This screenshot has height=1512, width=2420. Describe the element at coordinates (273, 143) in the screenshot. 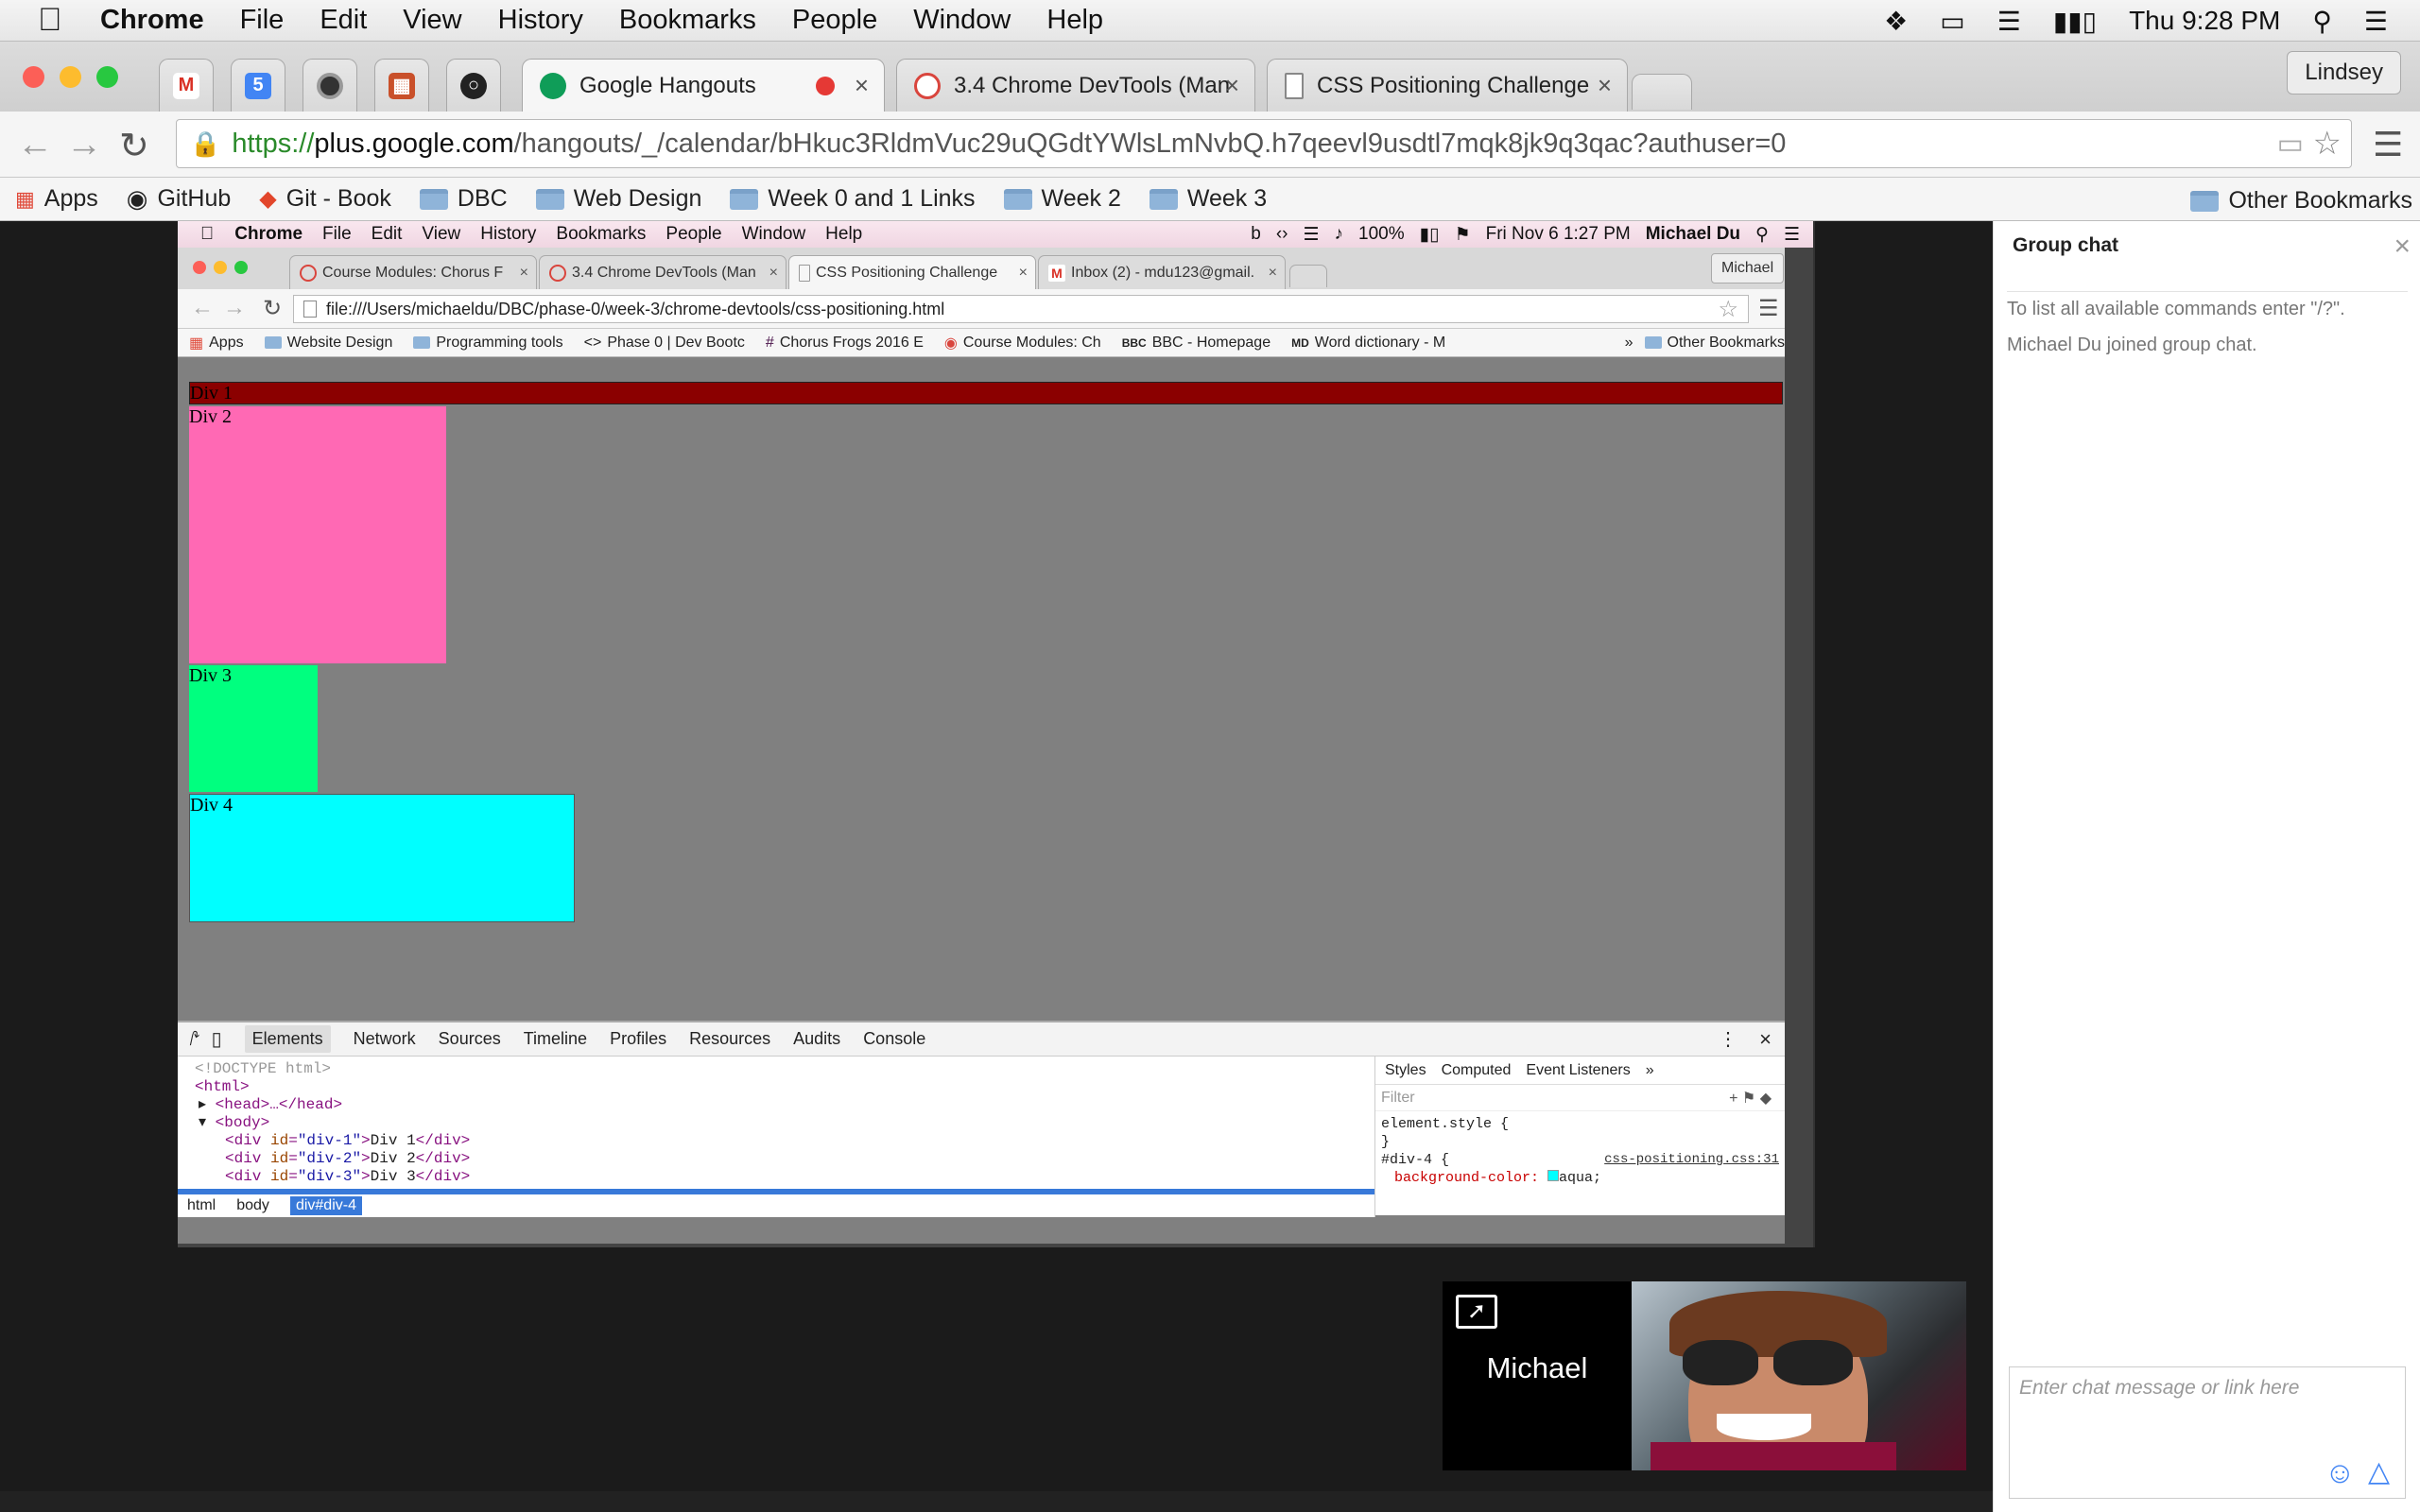

I see `url-scheme: https://` at that location.